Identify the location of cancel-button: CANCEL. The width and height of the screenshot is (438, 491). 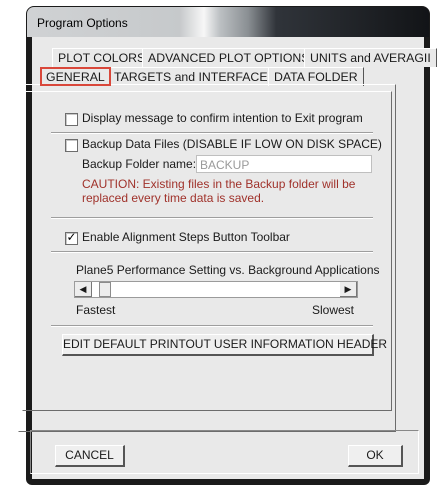
(90, 456).